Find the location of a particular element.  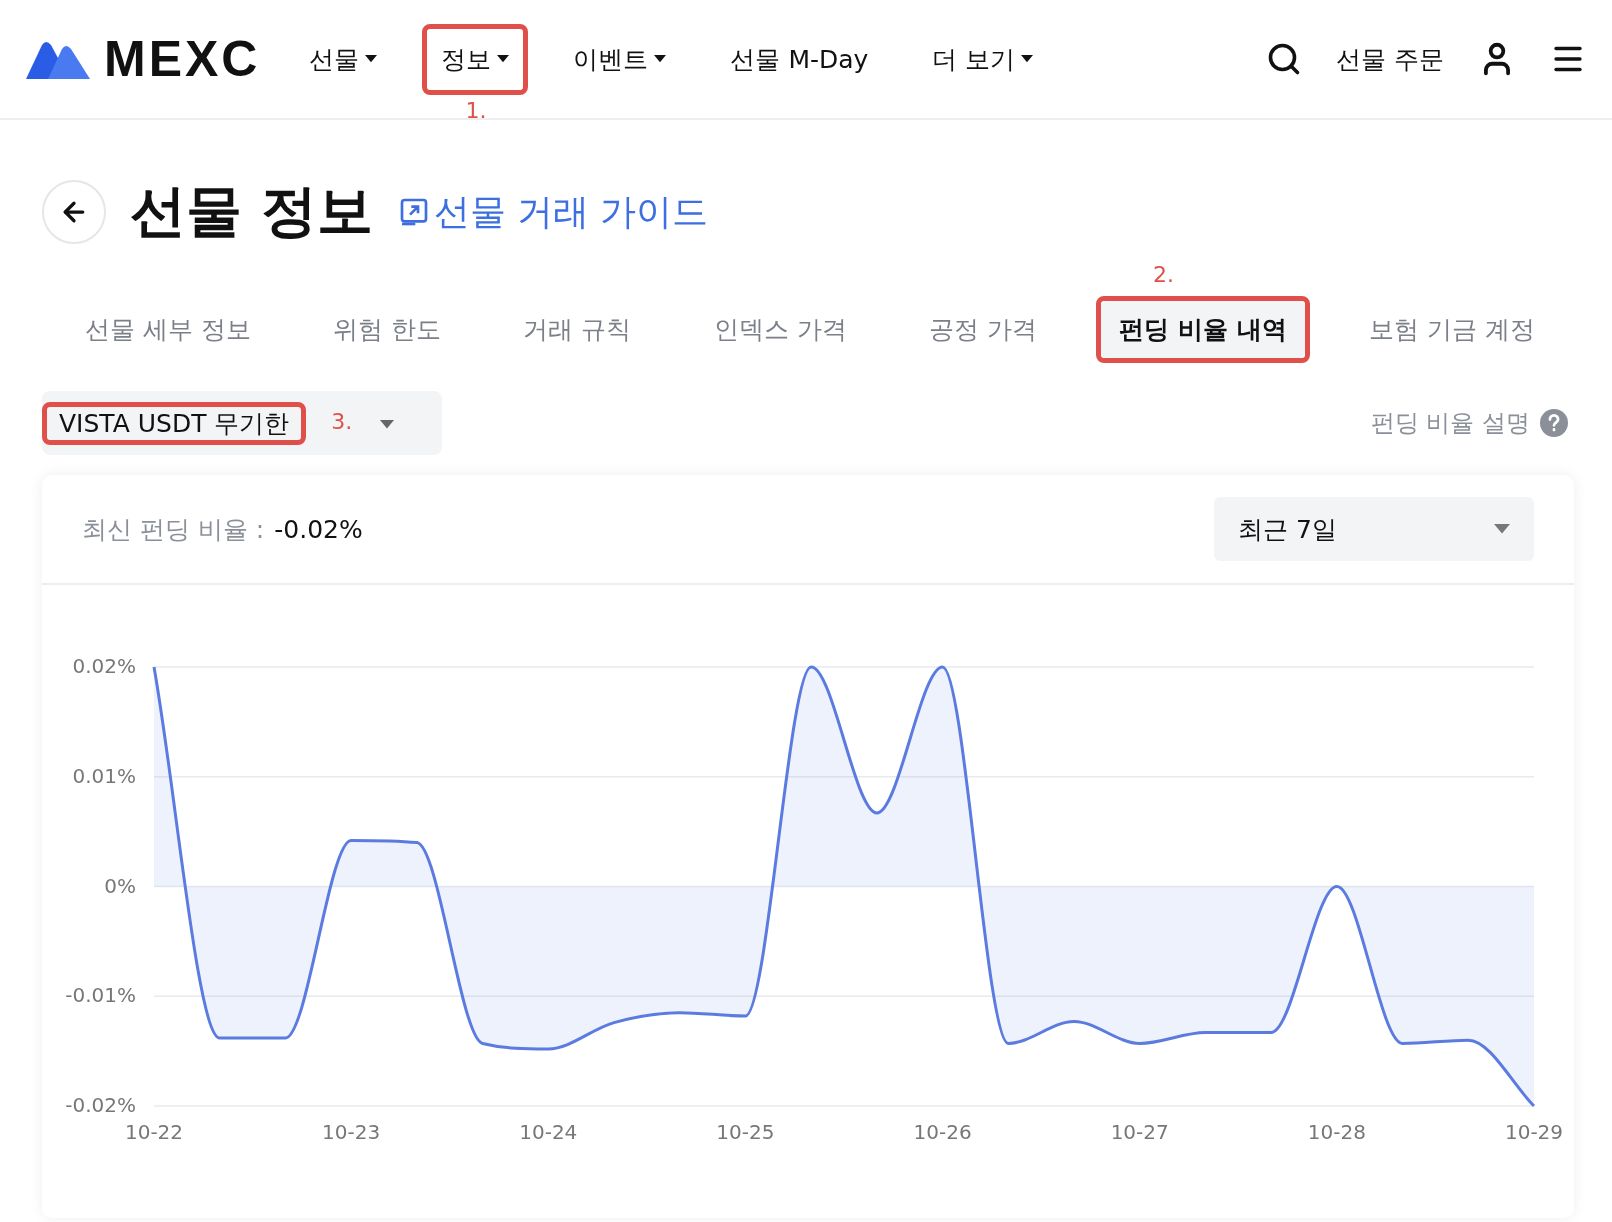

contract-value: VISTA USDT 무기한 is located at coordinates (174, 423).